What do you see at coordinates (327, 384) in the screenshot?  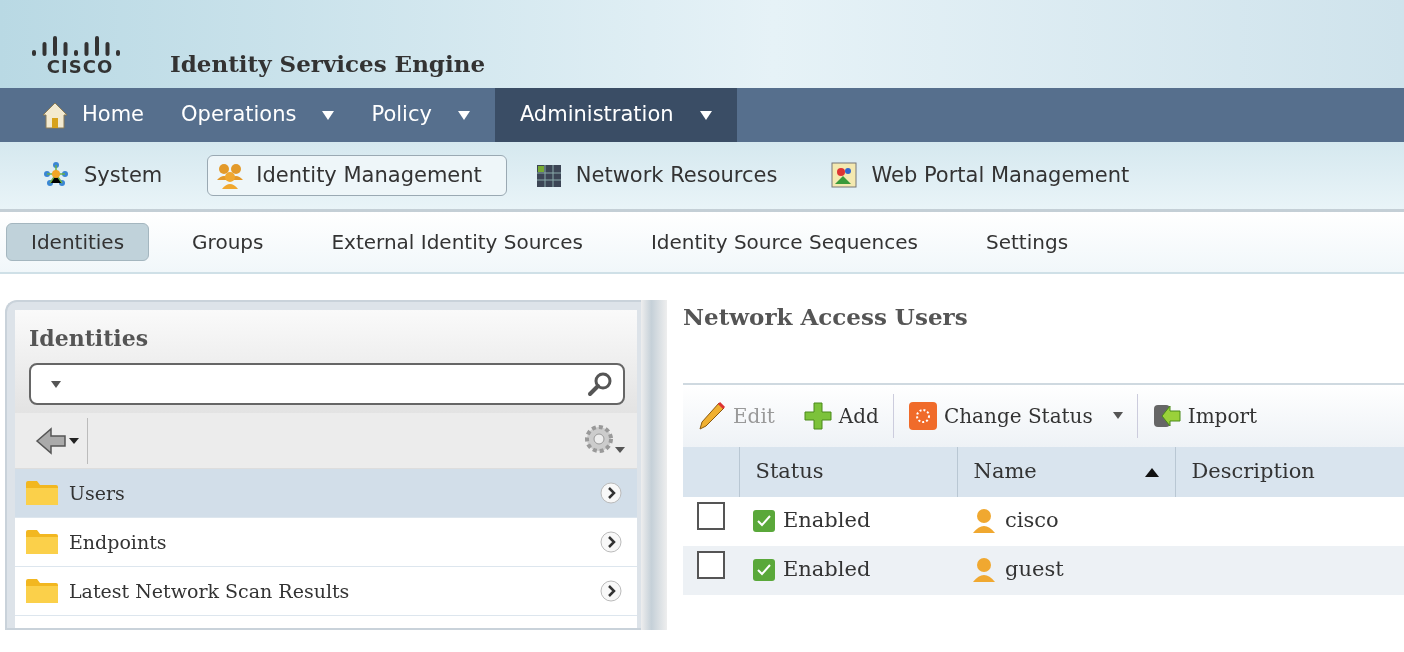 I see `search-field` at bounding box center [327, 384].